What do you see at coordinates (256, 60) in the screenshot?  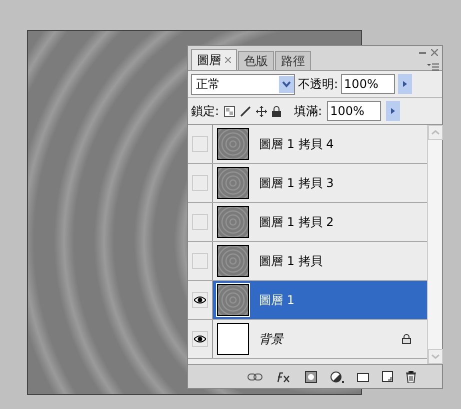 I see `panel-tab: 色版` at bounding box center [256, 60].